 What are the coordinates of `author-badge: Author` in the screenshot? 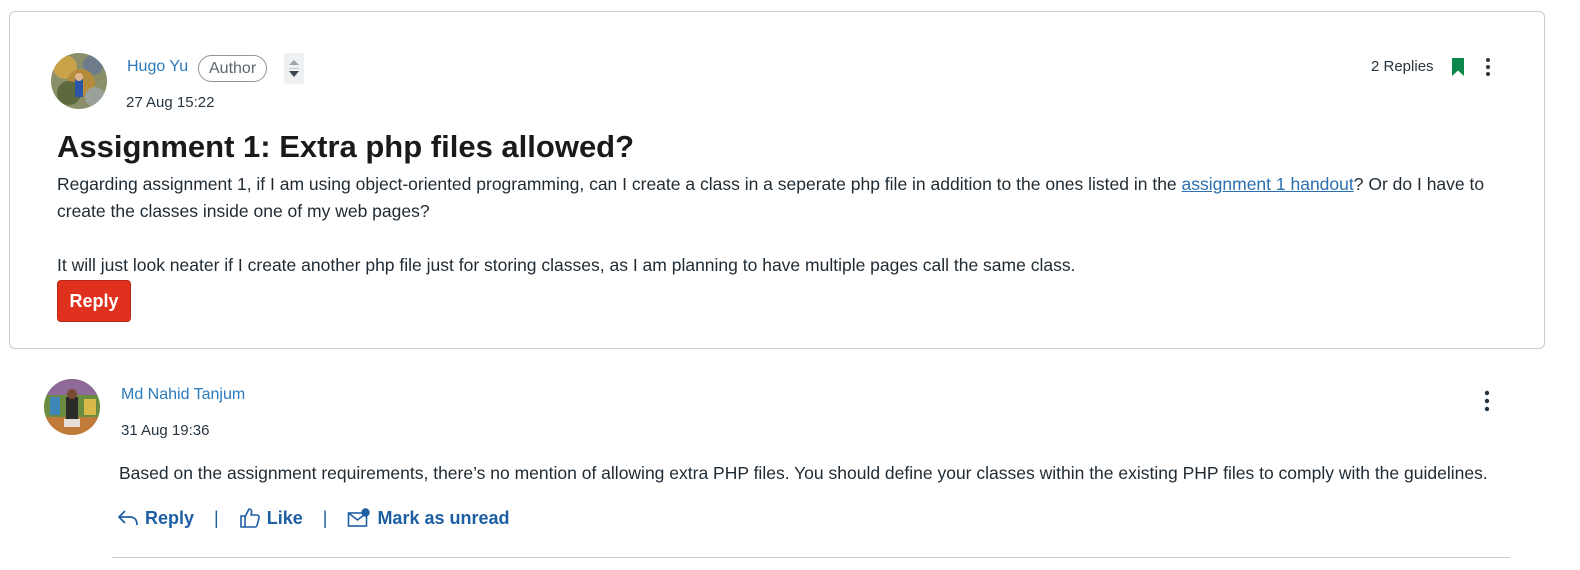 It's located at (233, 68).